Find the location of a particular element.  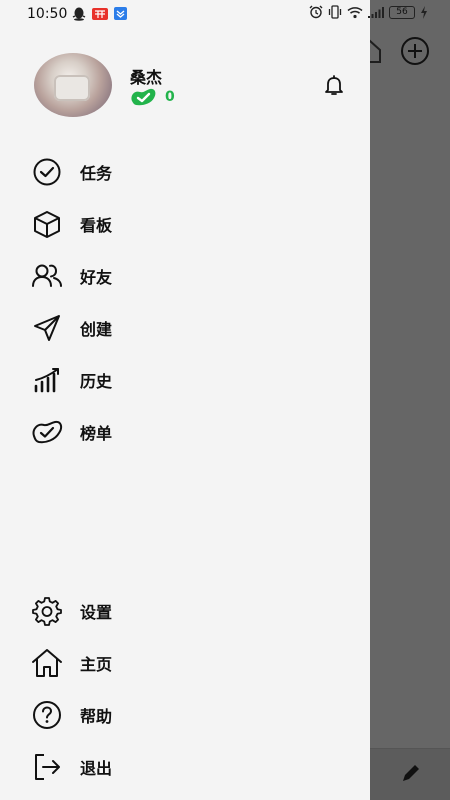

checkin-bean-icon is located at coordinates (143, 97).